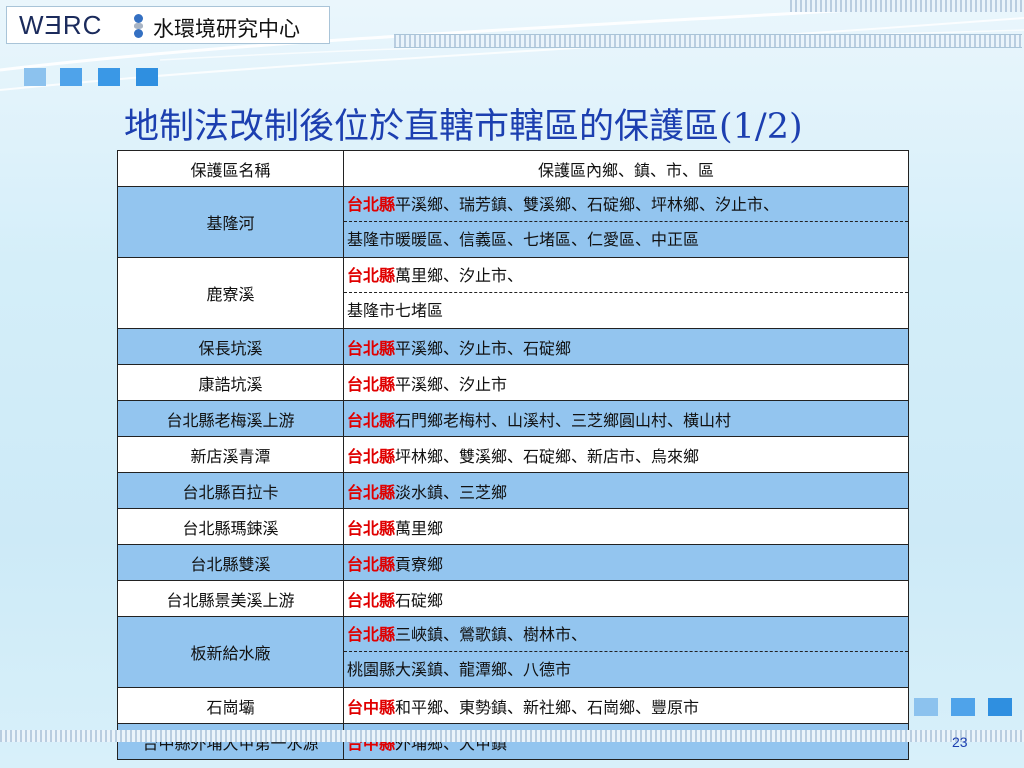 This screenshot has height=768, width=1024. I want to click on district-line: 台北縣萬里鄉、汐止市、, so click(626, 275).